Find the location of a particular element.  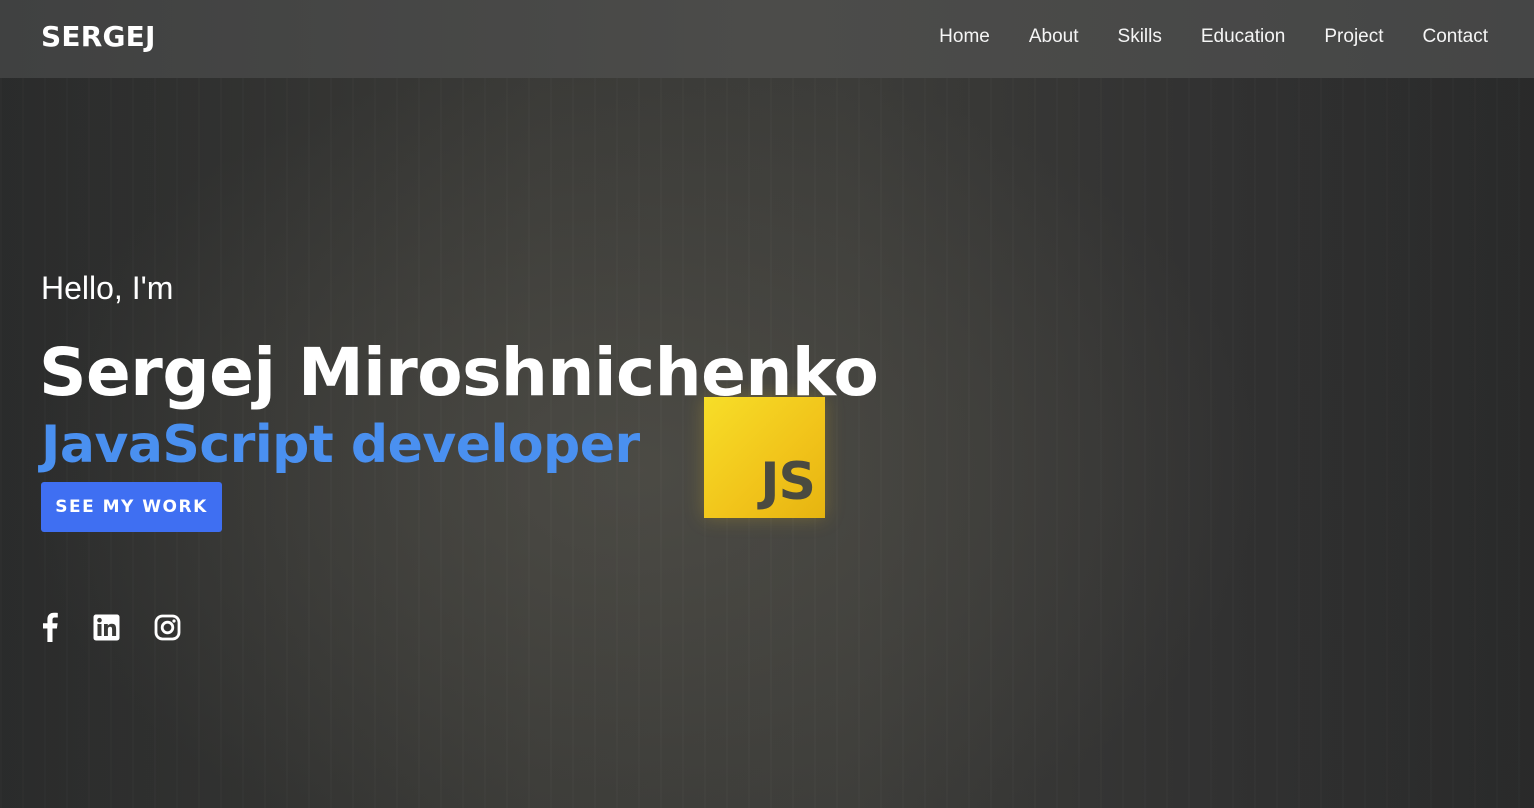

hero-role: JavaScript developer is located at coordinates (340, 445).